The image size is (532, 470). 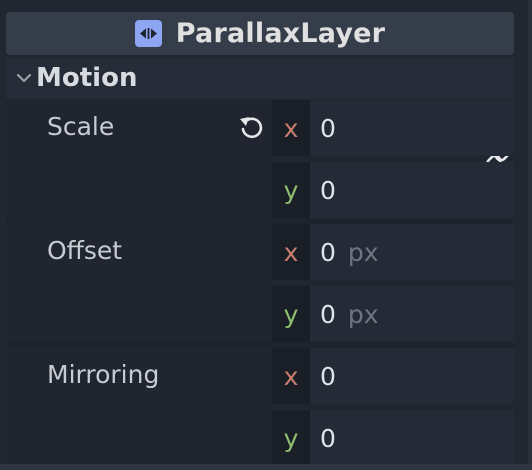 I want to click on mirroring-x-value: 0, so click(x=328, y=376).